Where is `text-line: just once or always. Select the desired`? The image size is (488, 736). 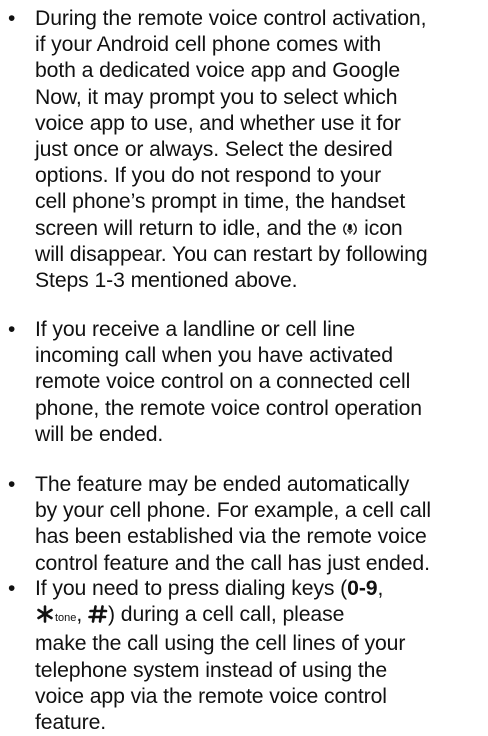 text-line: just once or always. Select the desired is located at coordinates (214, 150).